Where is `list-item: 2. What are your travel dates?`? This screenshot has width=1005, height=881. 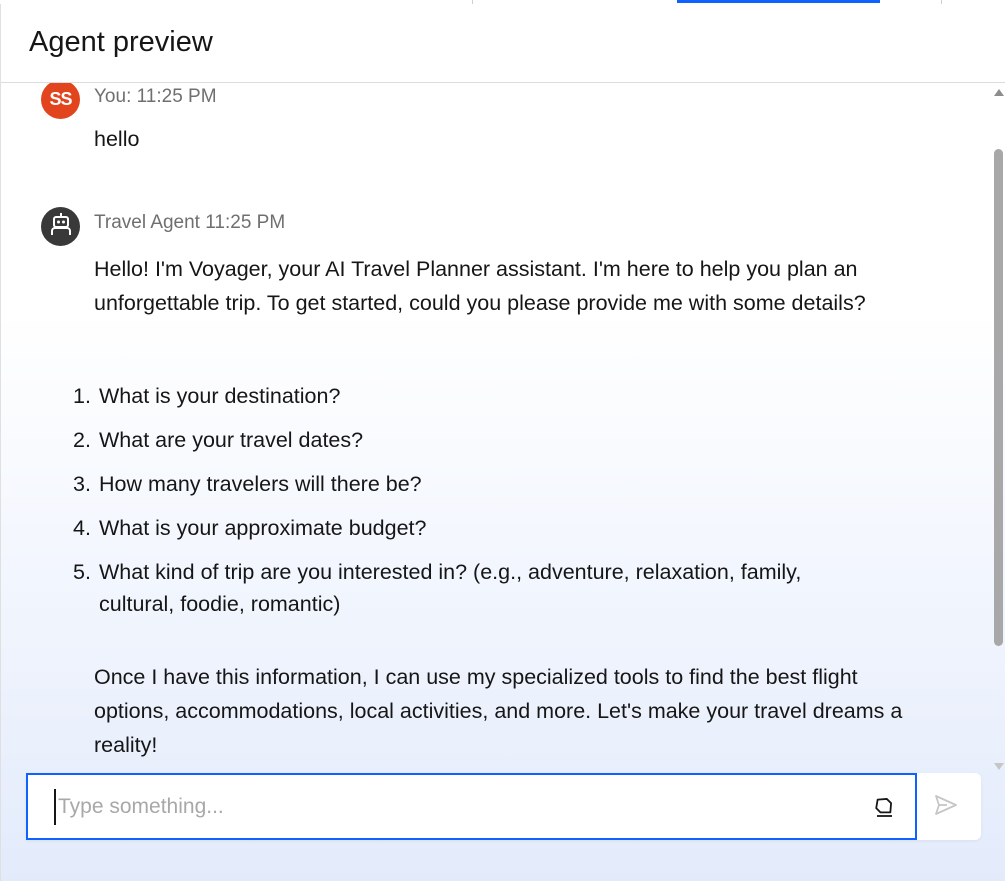 list-item: 2. What are your travel dates? is located at coordinates (453, 440).